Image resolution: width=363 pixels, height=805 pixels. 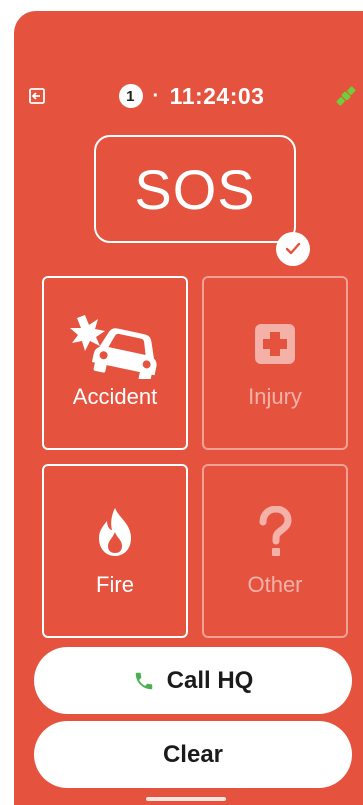 I want to click on tile-fire-label: Fire, so click(x=115, y=584).